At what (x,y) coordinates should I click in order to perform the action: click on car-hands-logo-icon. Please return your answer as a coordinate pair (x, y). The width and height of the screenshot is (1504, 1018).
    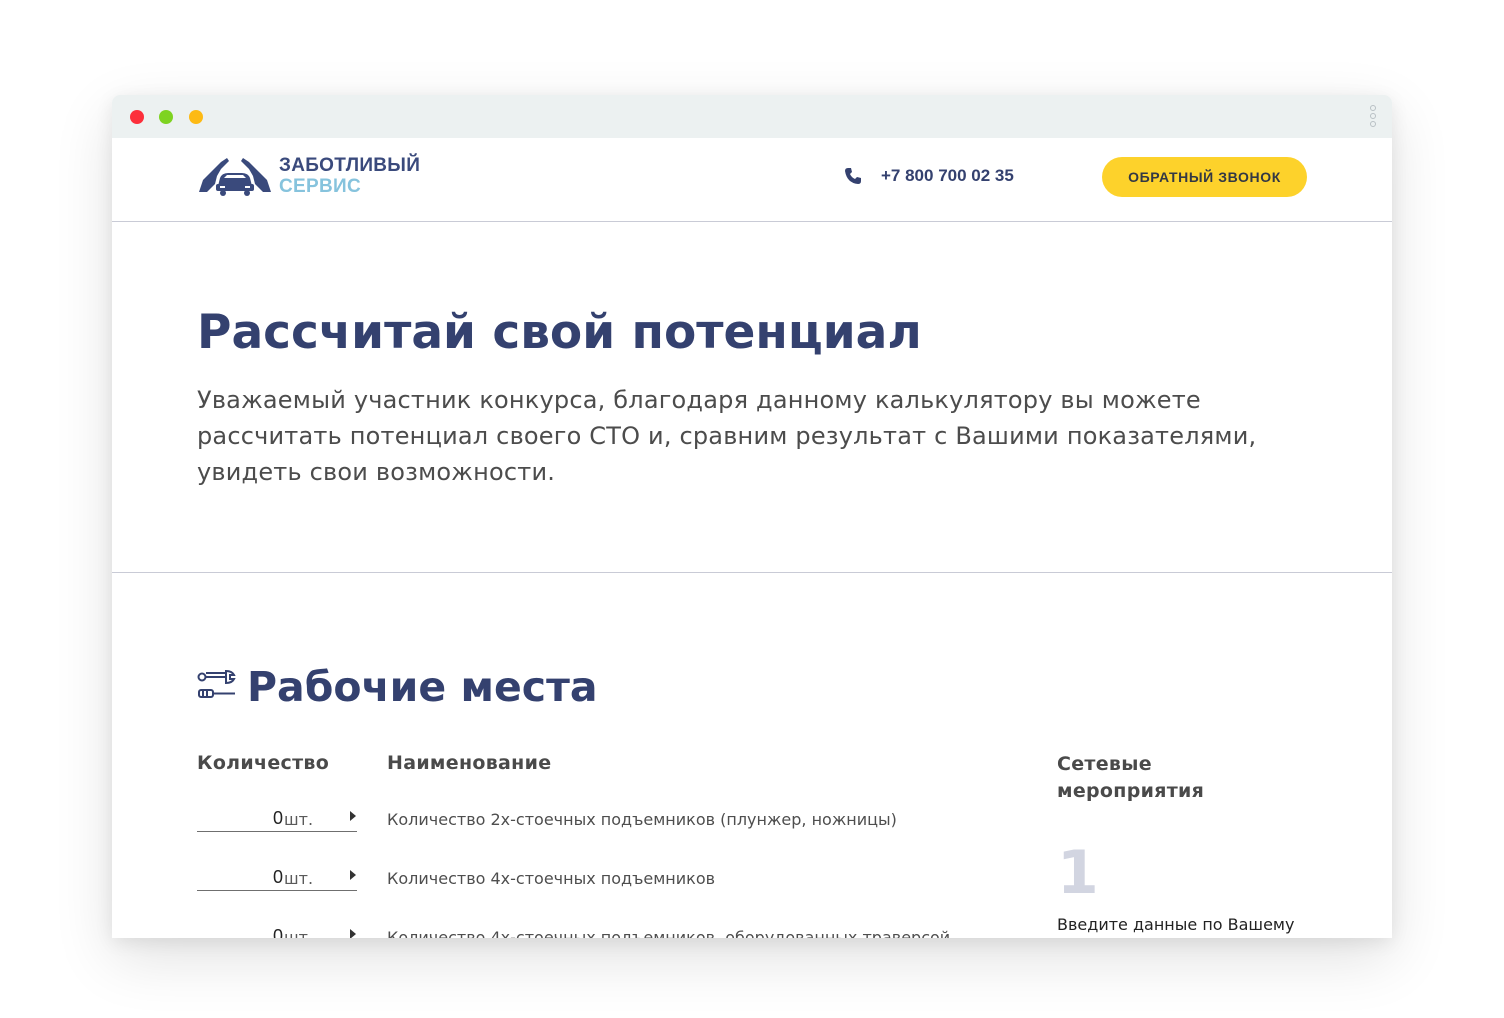
    Looking at the image, I should click on (235, 177).